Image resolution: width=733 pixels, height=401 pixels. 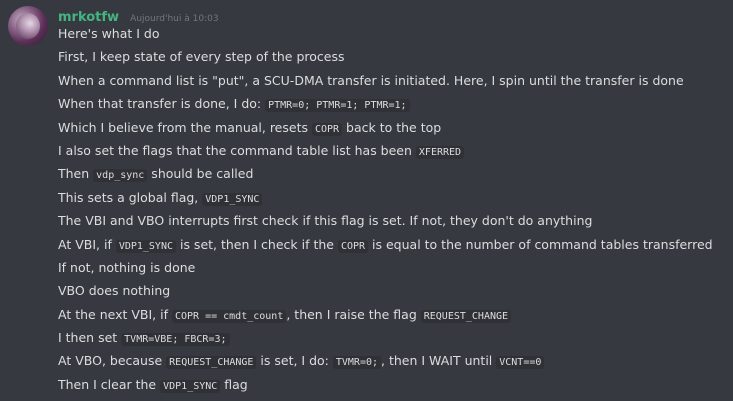 What do you see at coordinates (76, 174) in the screenshot?
I see `message-text: Then` at bounding box center [76, 174].